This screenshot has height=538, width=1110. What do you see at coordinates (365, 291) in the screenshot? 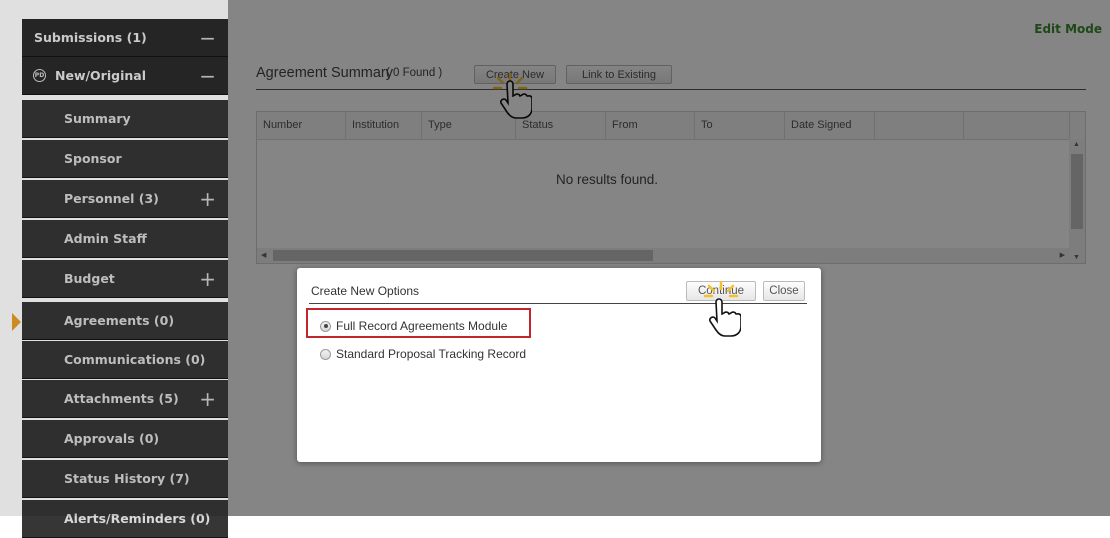
I see `dialog-title: Create New Options` at bounding box center [365, 291].